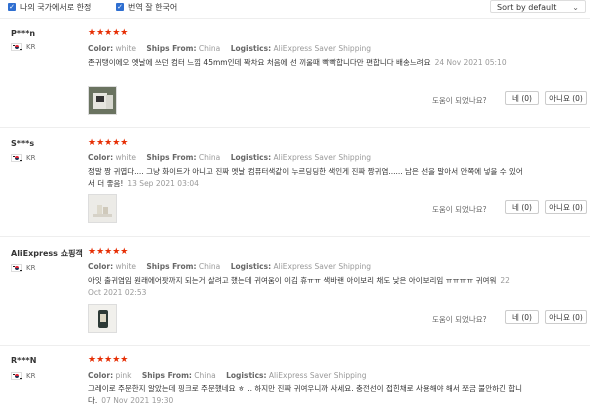  I want to click on my-country-filter-label: 나의 국가에서로 한정, so click(56, 7).